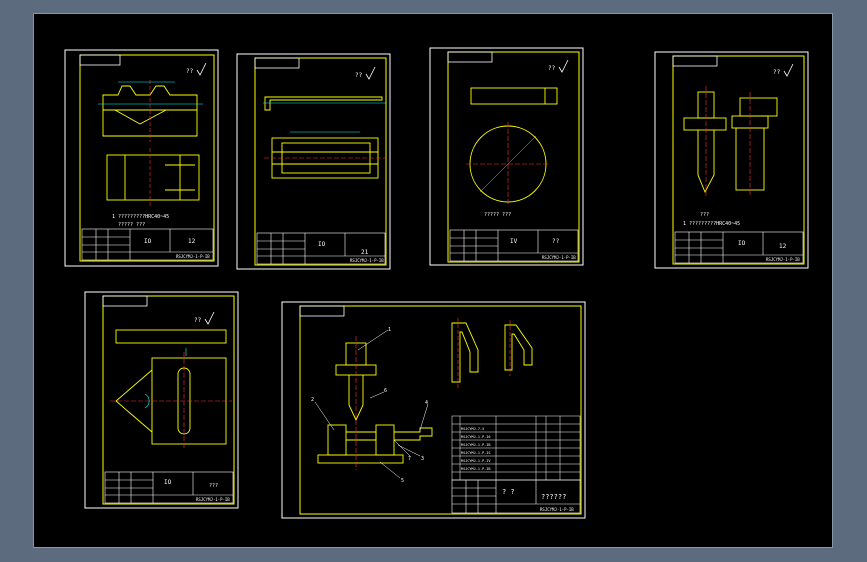 The height and width of the screenshot is (562, 867). I want to click on sheet-2-part: IO, so click(322, 244).